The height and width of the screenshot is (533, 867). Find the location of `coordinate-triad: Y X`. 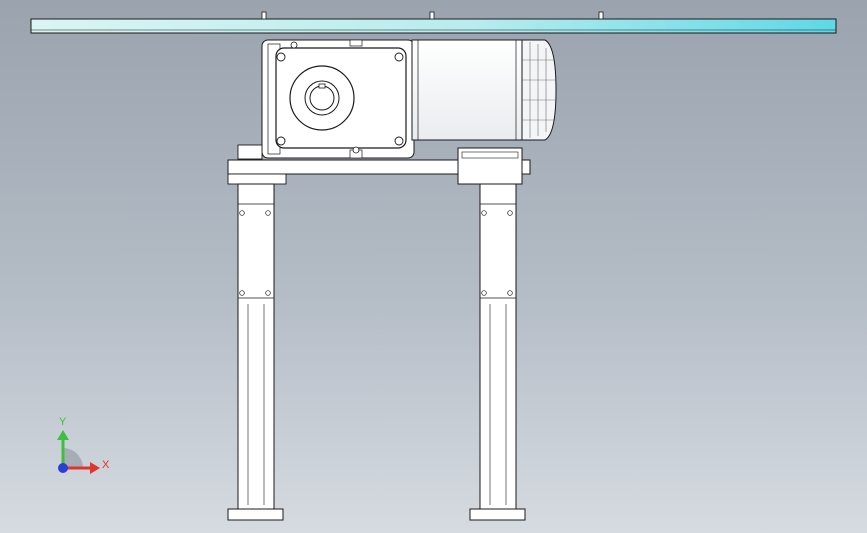

coordinate-triad: Y X is located at coordinates (83, 445).